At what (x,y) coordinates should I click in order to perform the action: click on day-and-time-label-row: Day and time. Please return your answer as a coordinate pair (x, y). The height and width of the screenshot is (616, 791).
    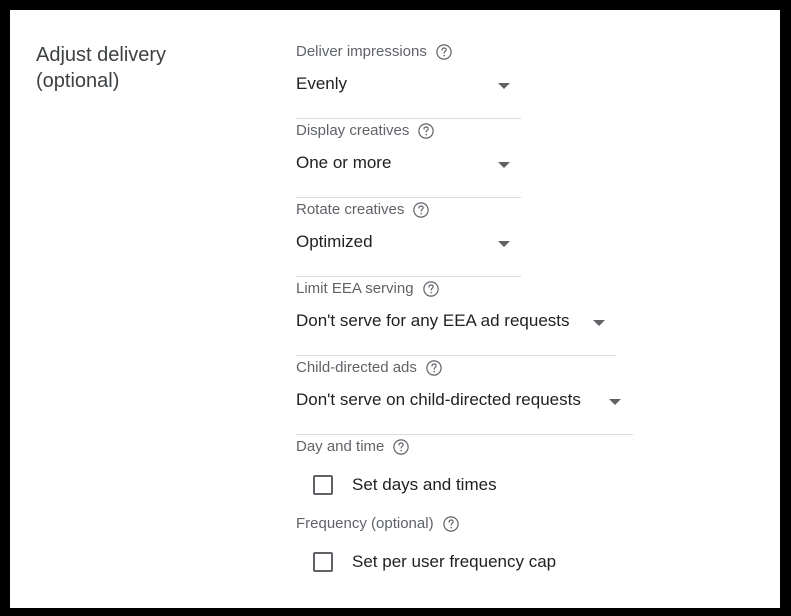
    Looking at the image, I should click on (526, 447).